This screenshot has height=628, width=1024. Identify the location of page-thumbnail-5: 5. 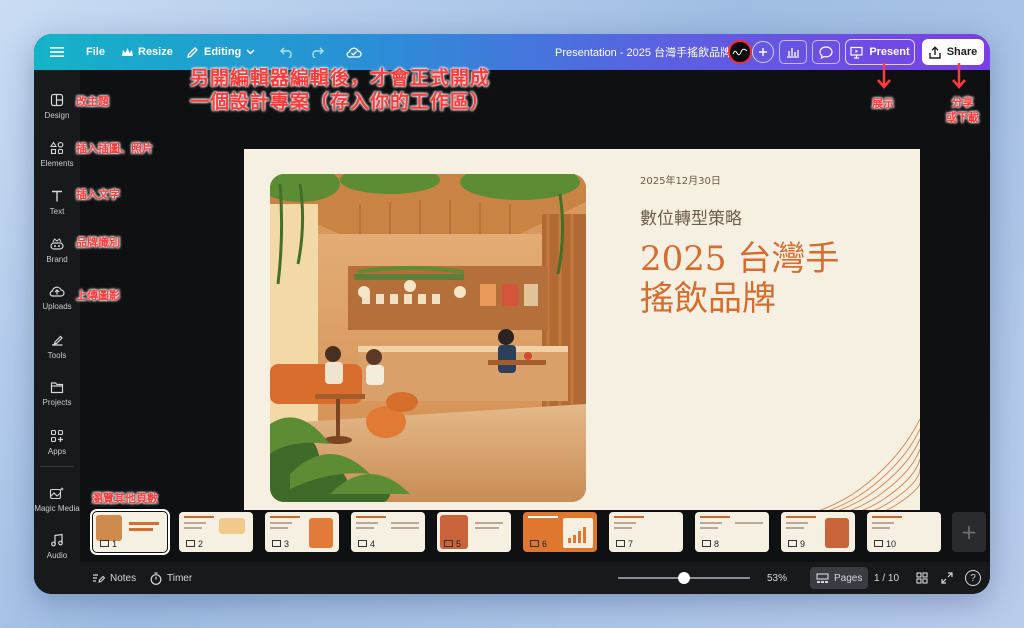
(474, 532).